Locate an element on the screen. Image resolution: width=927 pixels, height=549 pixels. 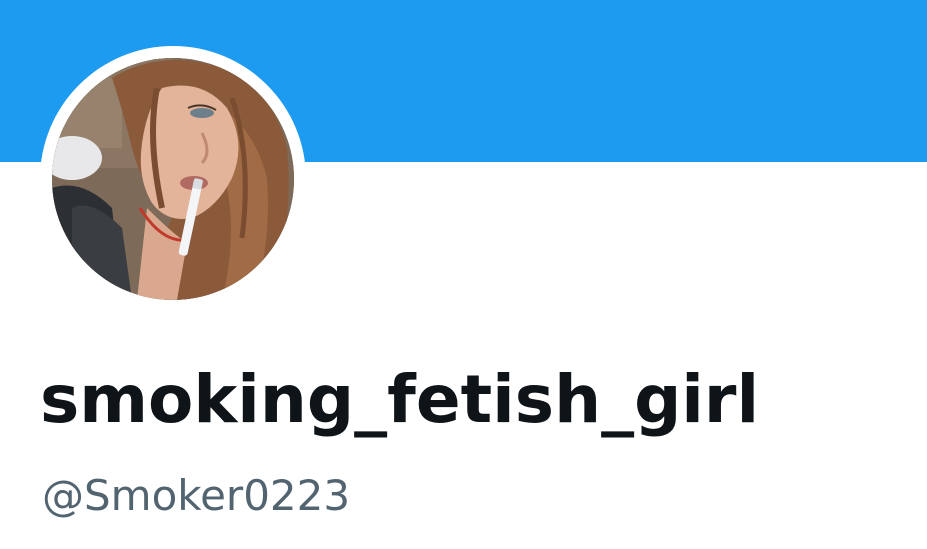
avatar is located at coordinates (173, 179).